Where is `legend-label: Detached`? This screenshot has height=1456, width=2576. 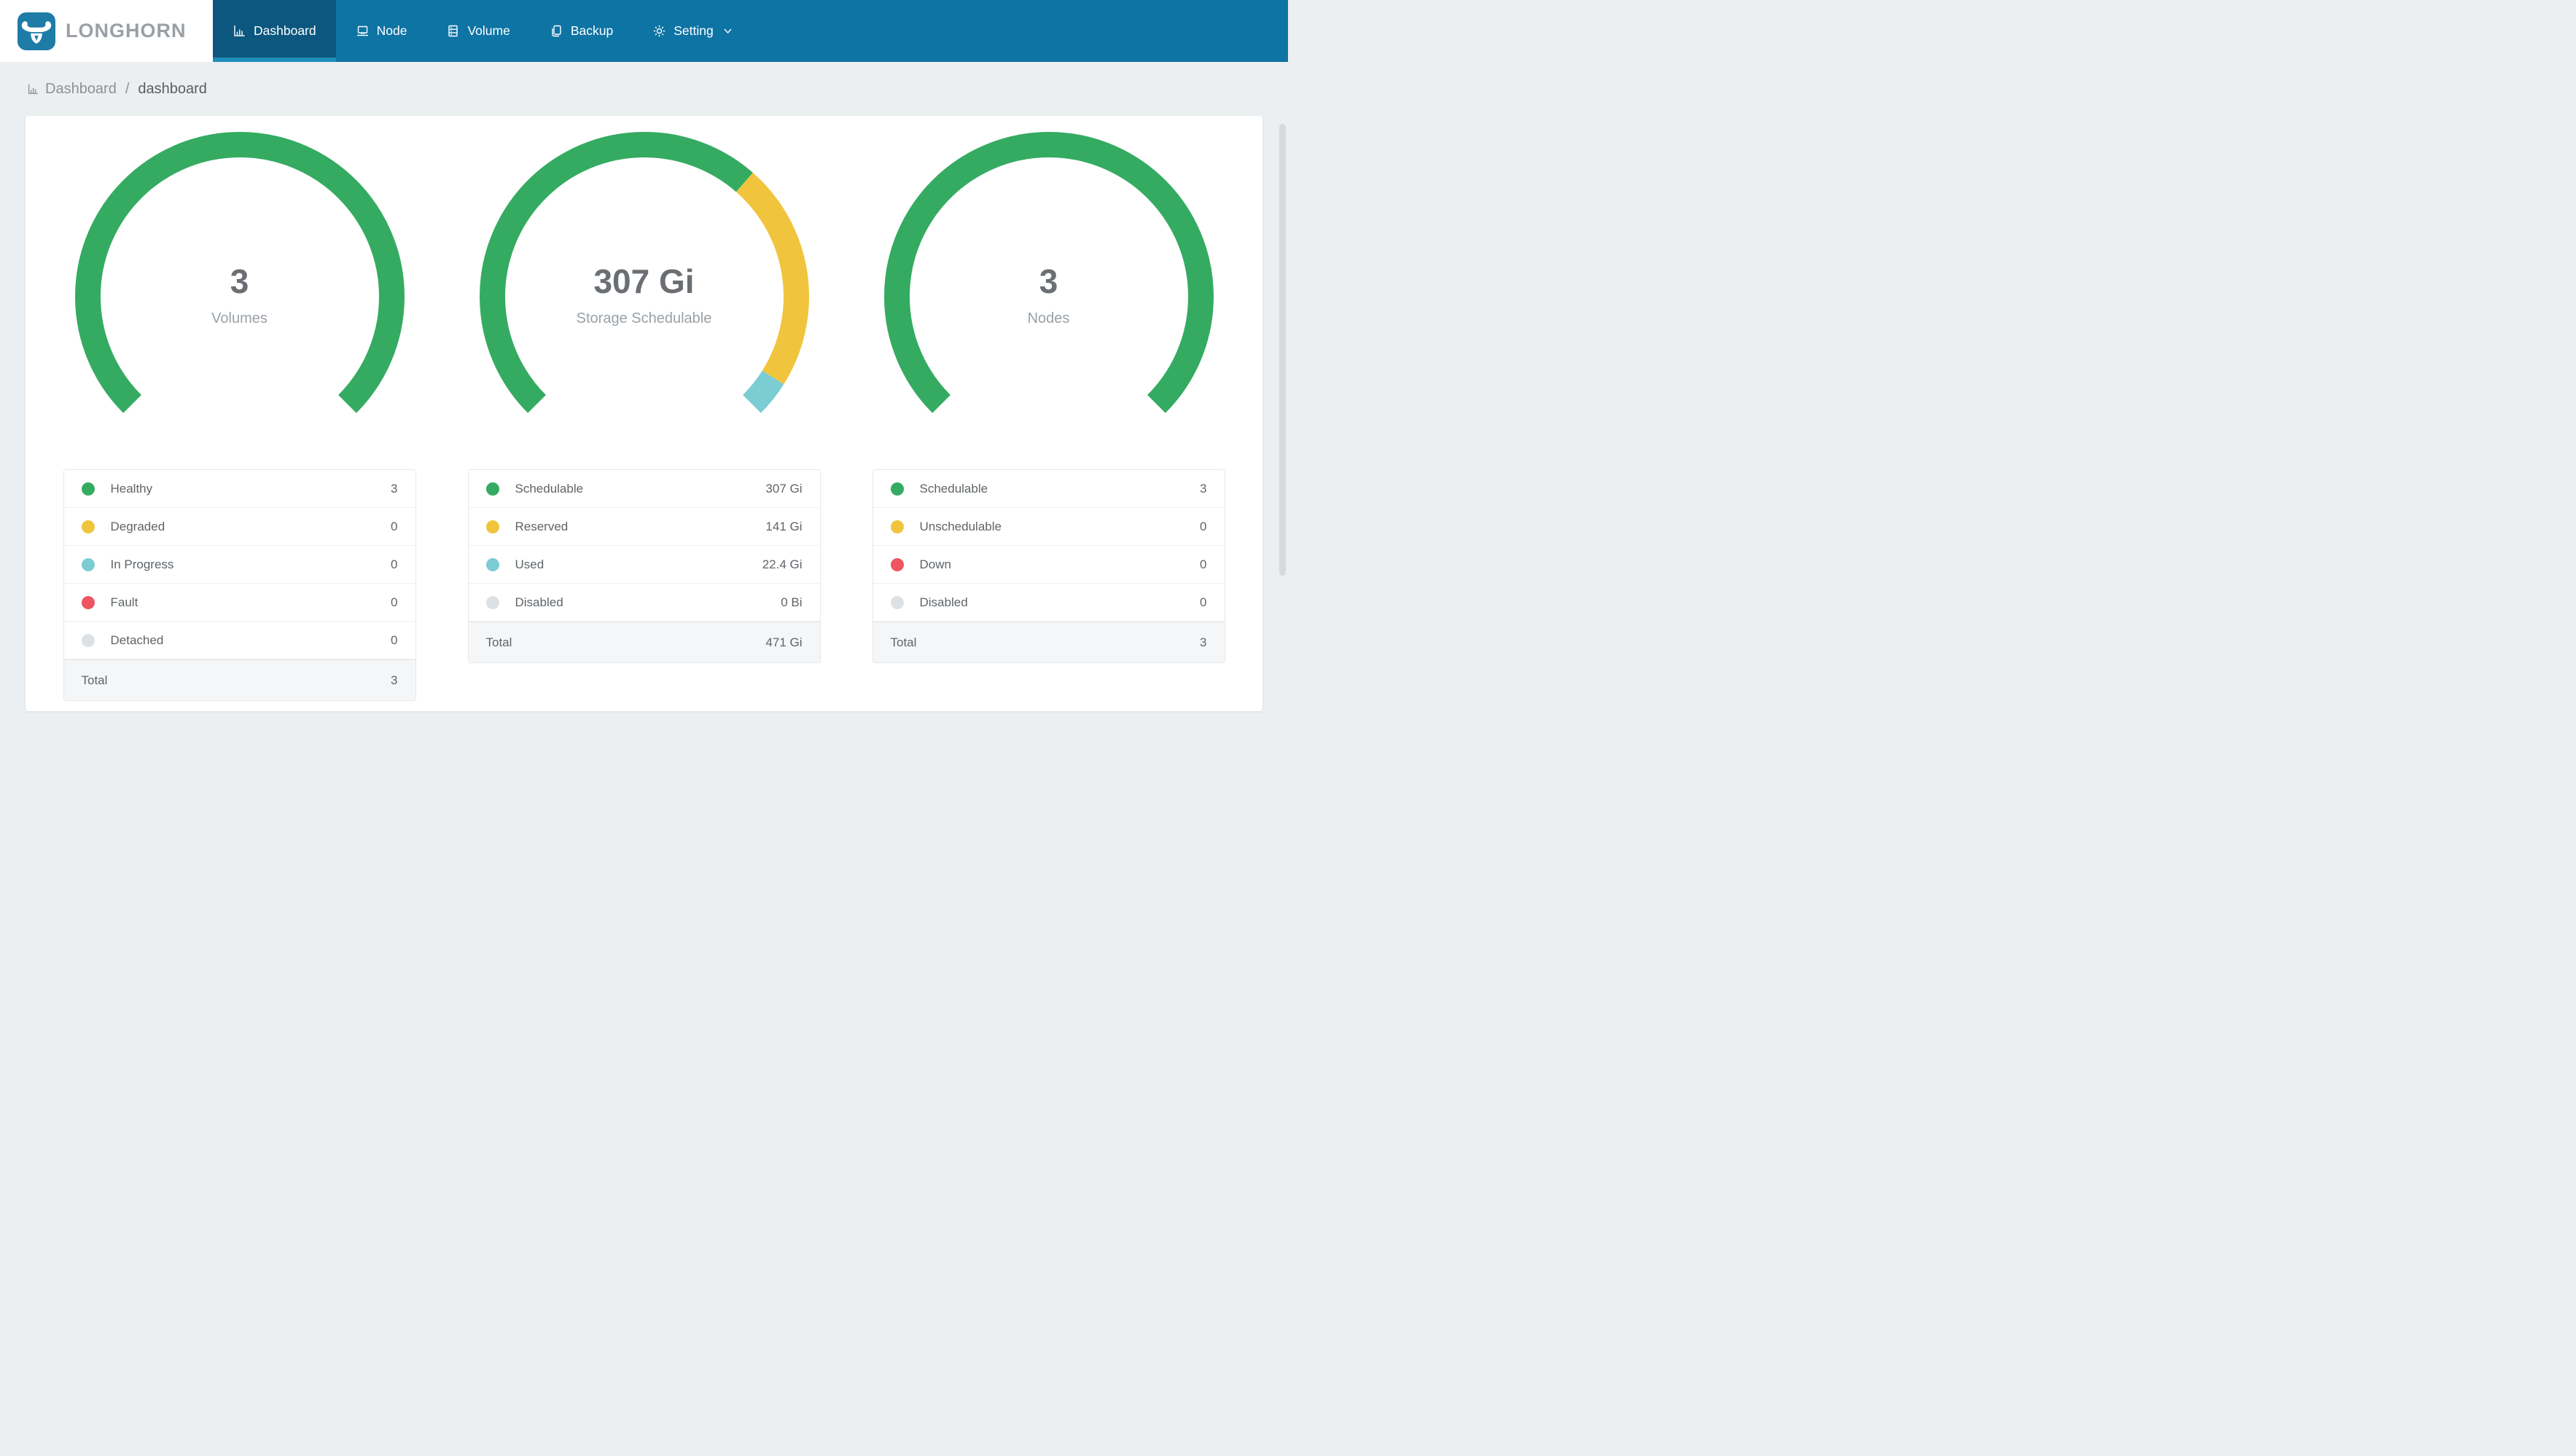 legend-label: Detached is located at coordinates (137, 640).